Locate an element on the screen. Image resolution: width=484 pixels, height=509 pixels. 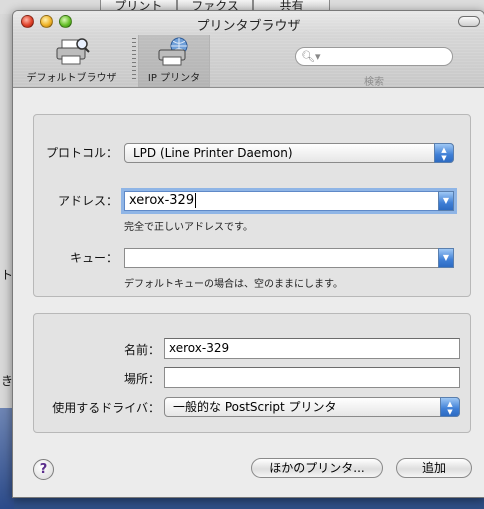
protocol-value: LPD (Line Printer Daemon) is located at coordinates (213, 153).